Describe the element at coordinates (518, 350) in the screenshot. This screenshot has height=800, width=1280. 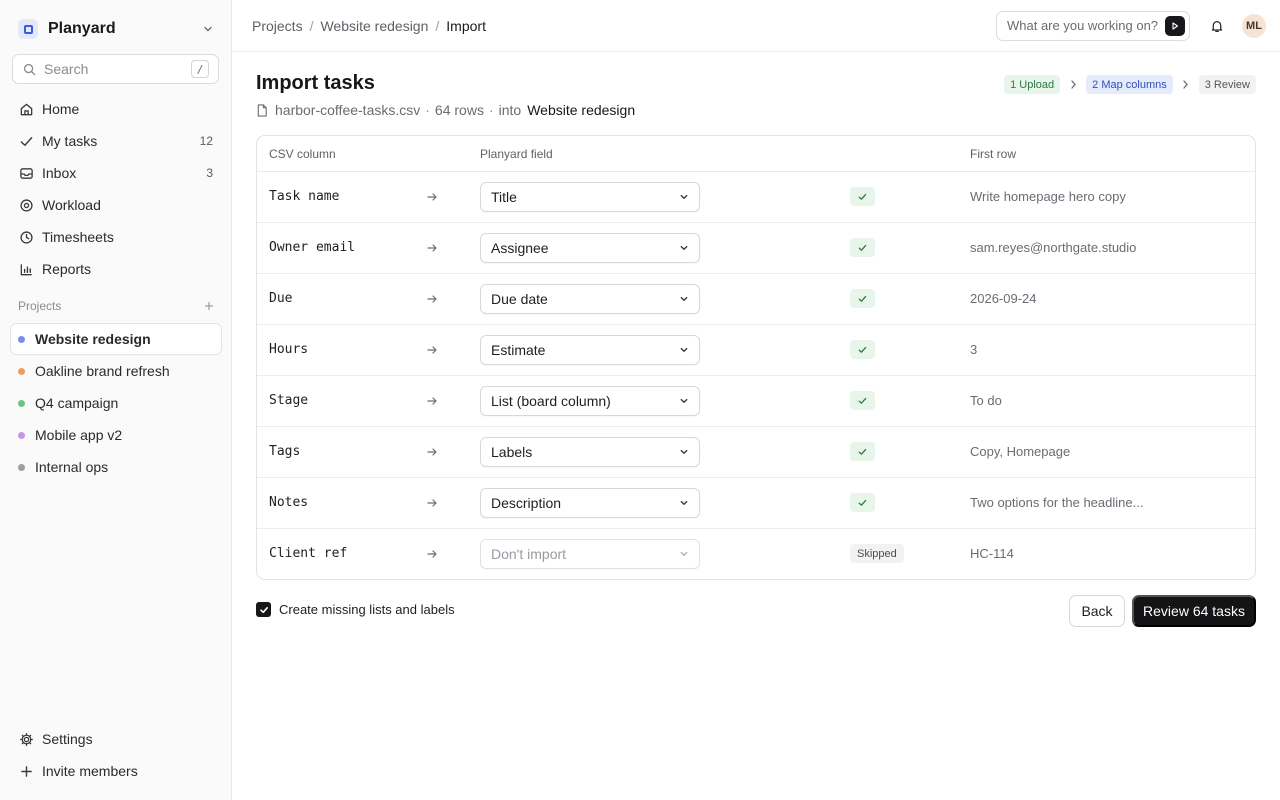
I see `field-select-value: Estimate` at that location.